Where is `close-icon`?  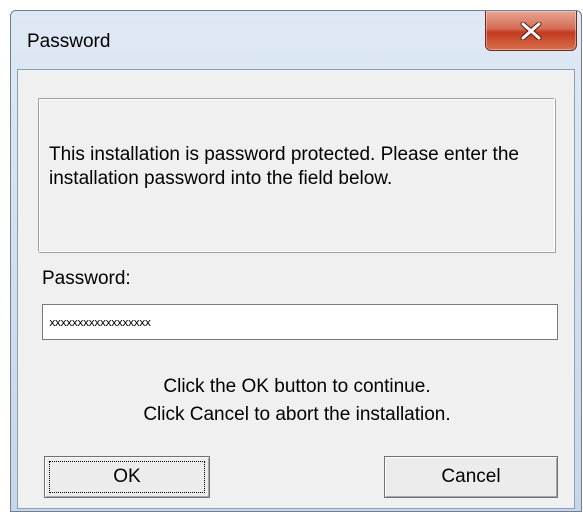
close-icon is located at coordinates (531, 30).